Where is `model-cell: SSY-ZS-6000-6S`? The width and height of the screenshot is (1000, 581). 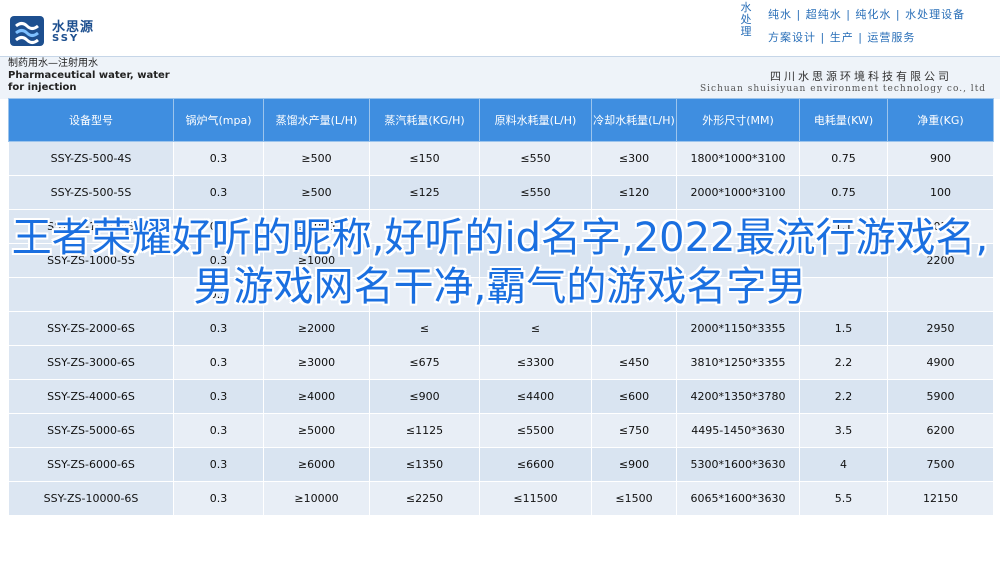
model-cell: SSY-ZS-6000-6S is located at coordinates (91, 464).